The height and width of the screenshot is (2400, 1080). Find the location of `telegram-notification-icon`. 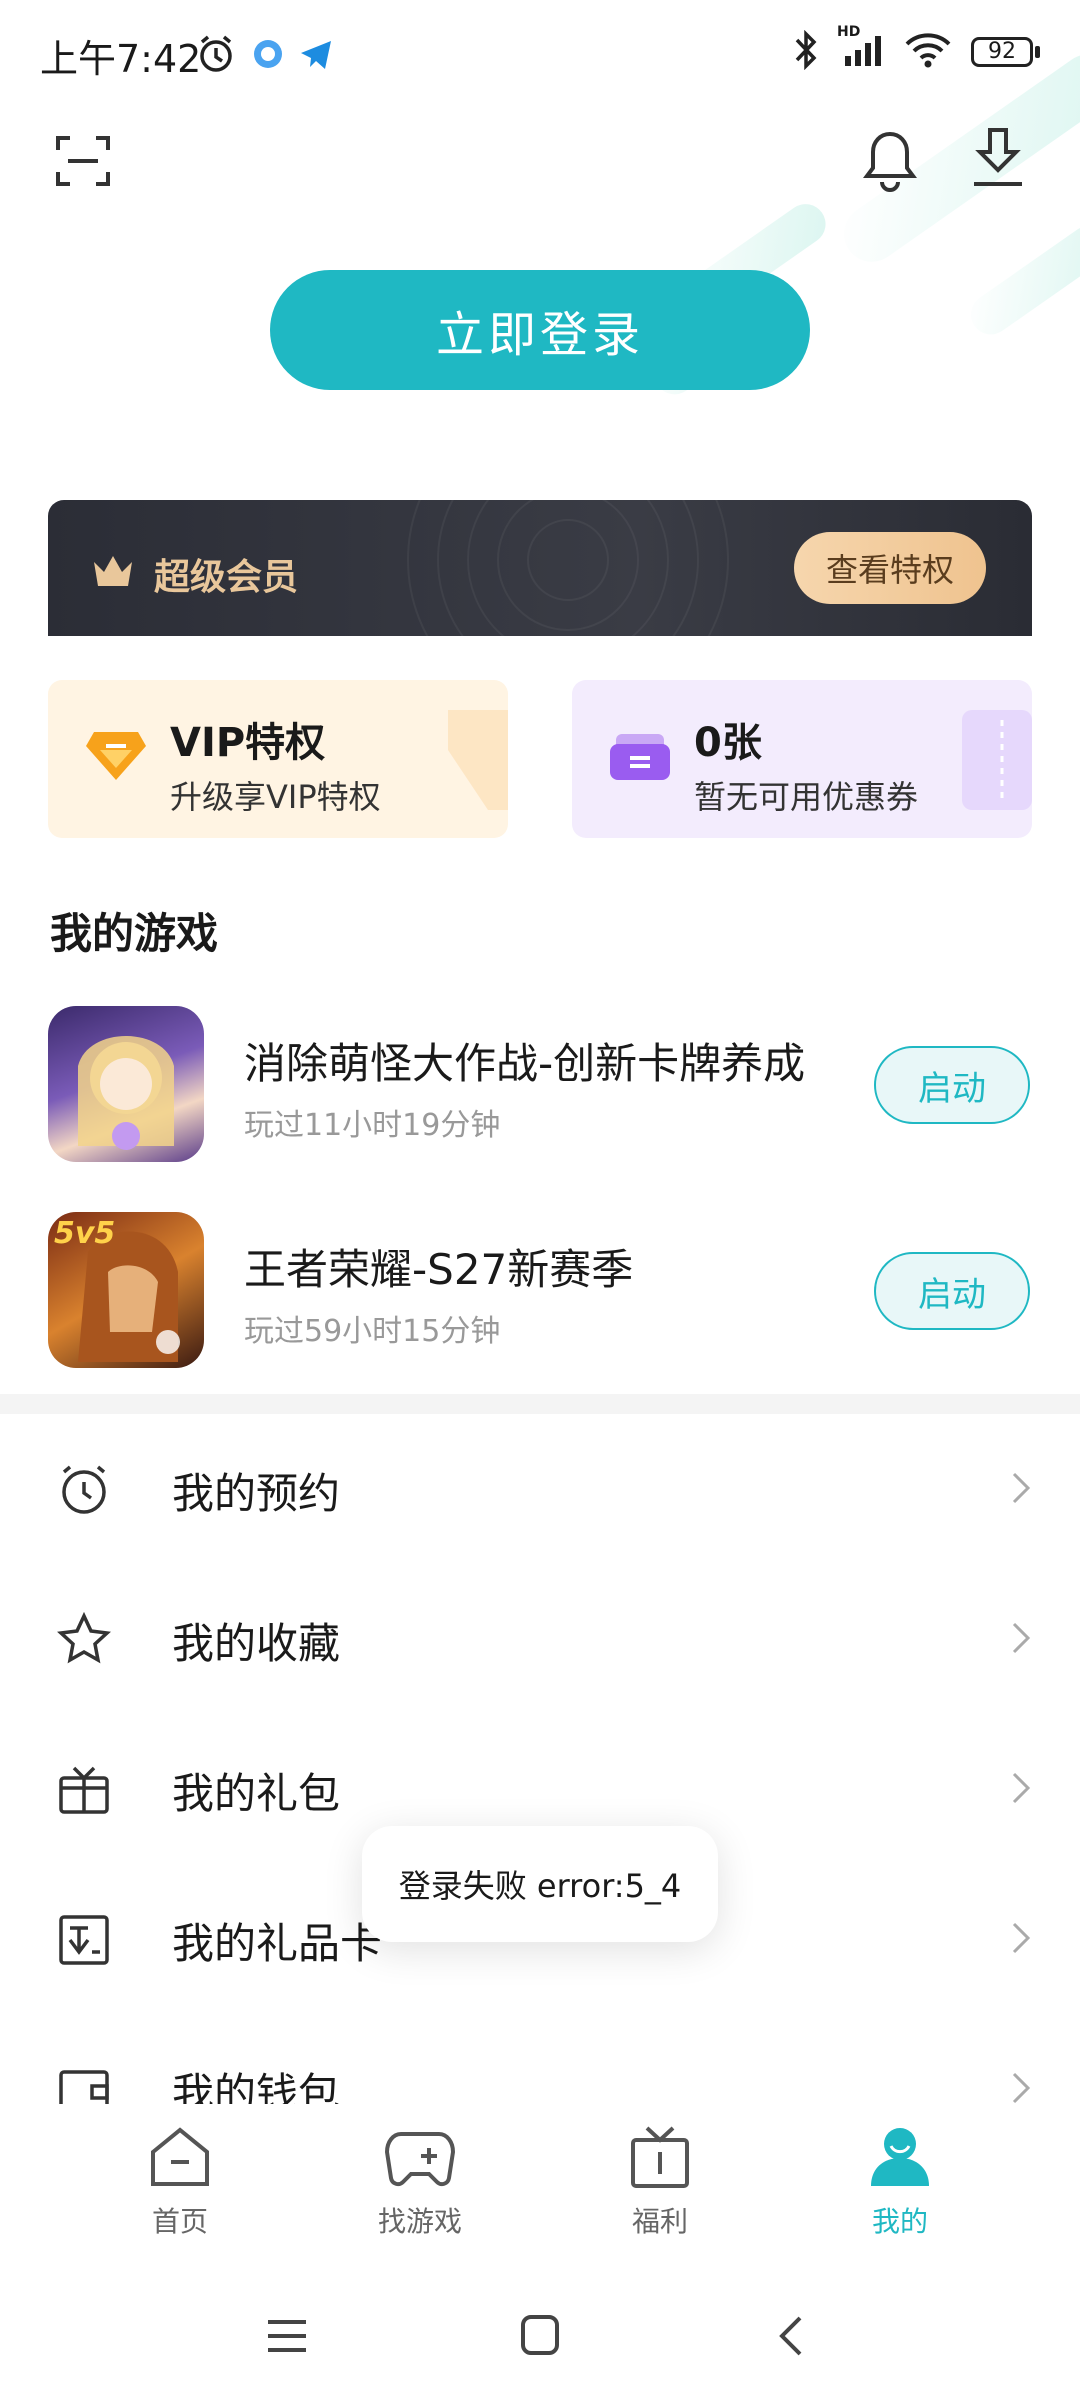

telegram-notification-icon is located at coordinates (316, 56).